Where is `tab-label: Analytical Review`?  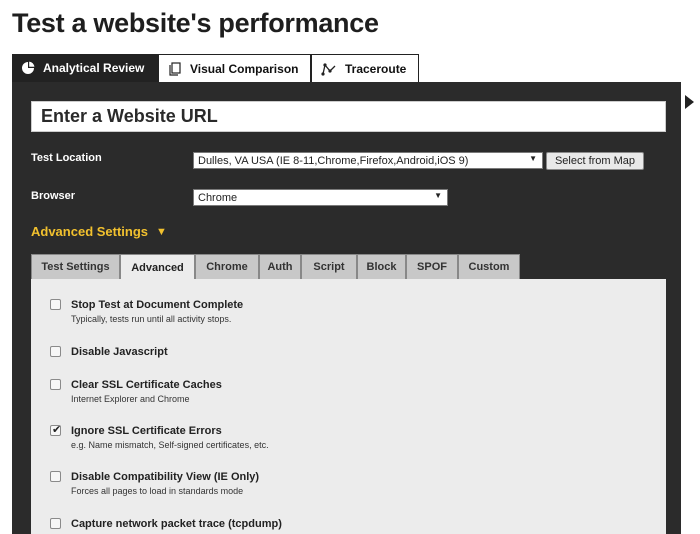 tab-label: Analytical Review is located at coordinates (94, 68).